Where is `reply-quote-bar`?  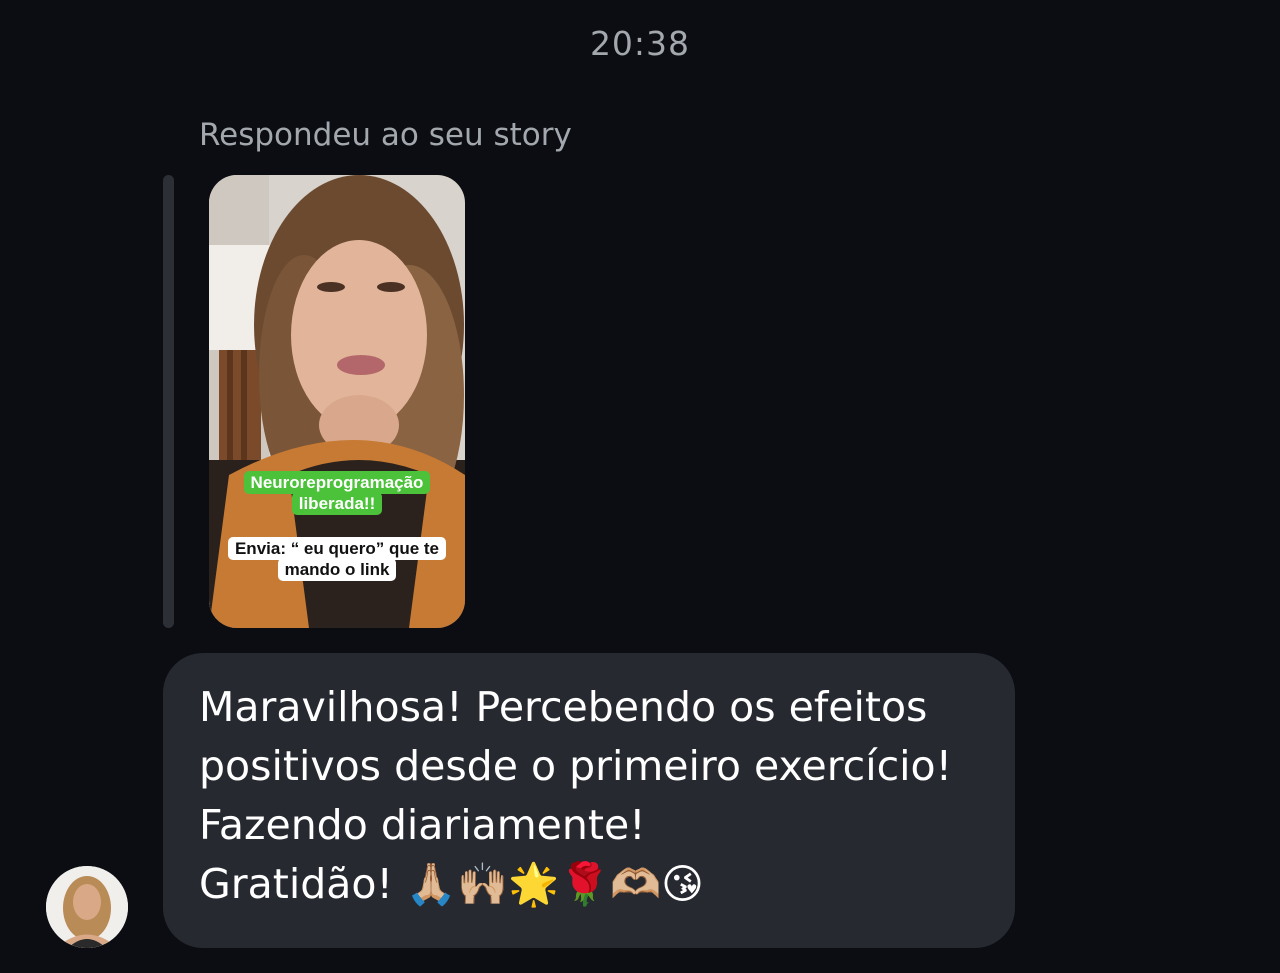
reply-quote-bar is located at coordinates (168, 401).